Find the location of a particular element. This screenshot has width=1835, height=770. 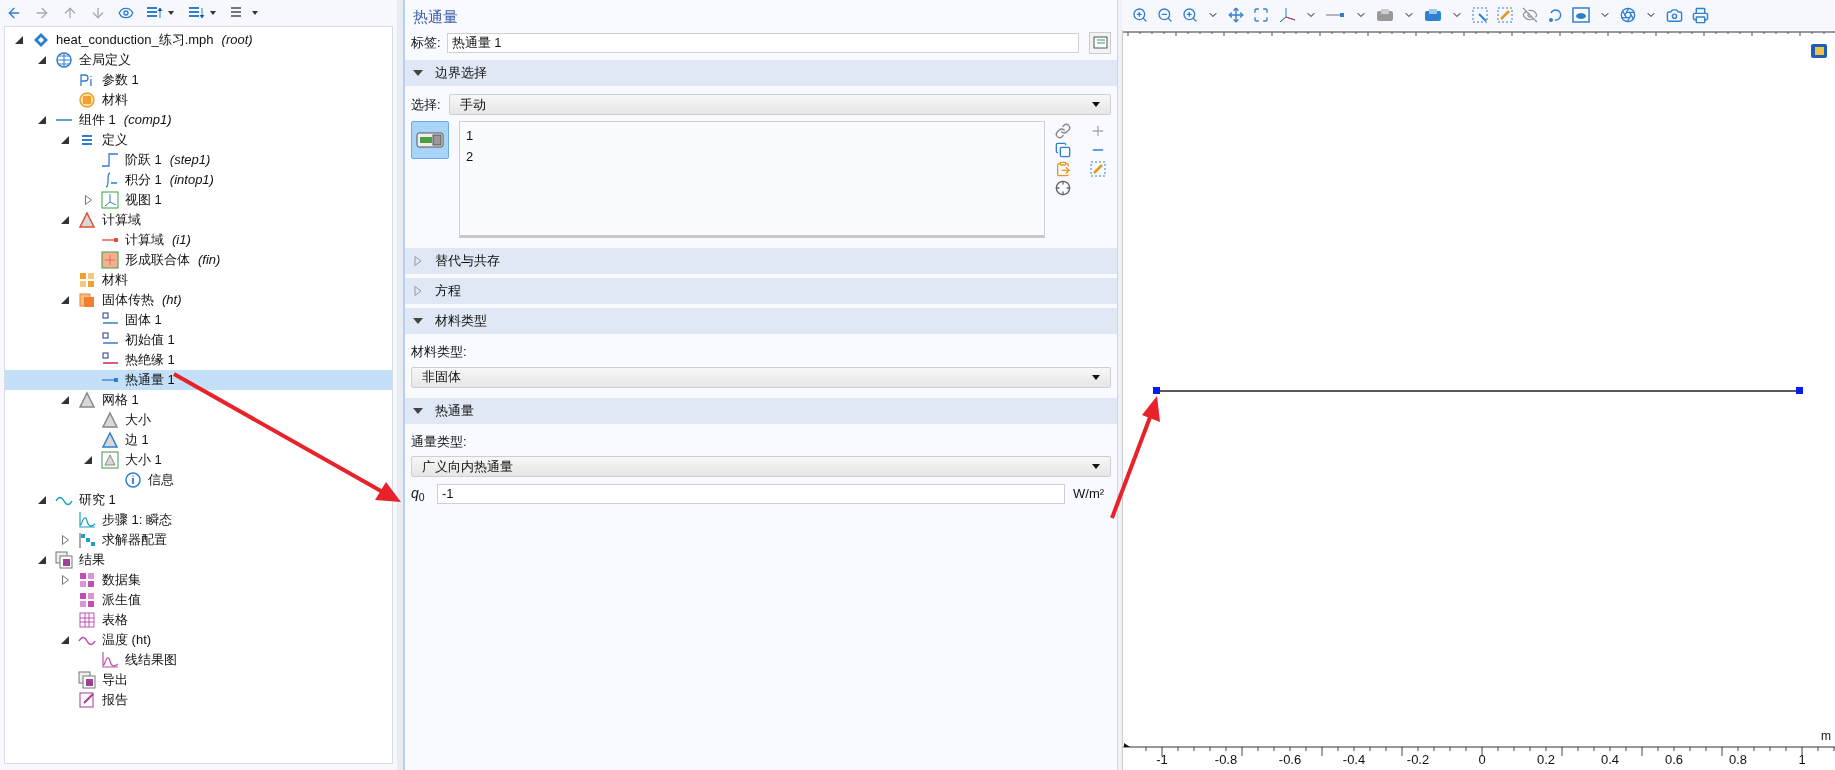

dropdown: 手动 is located at coordinates (779, 104).